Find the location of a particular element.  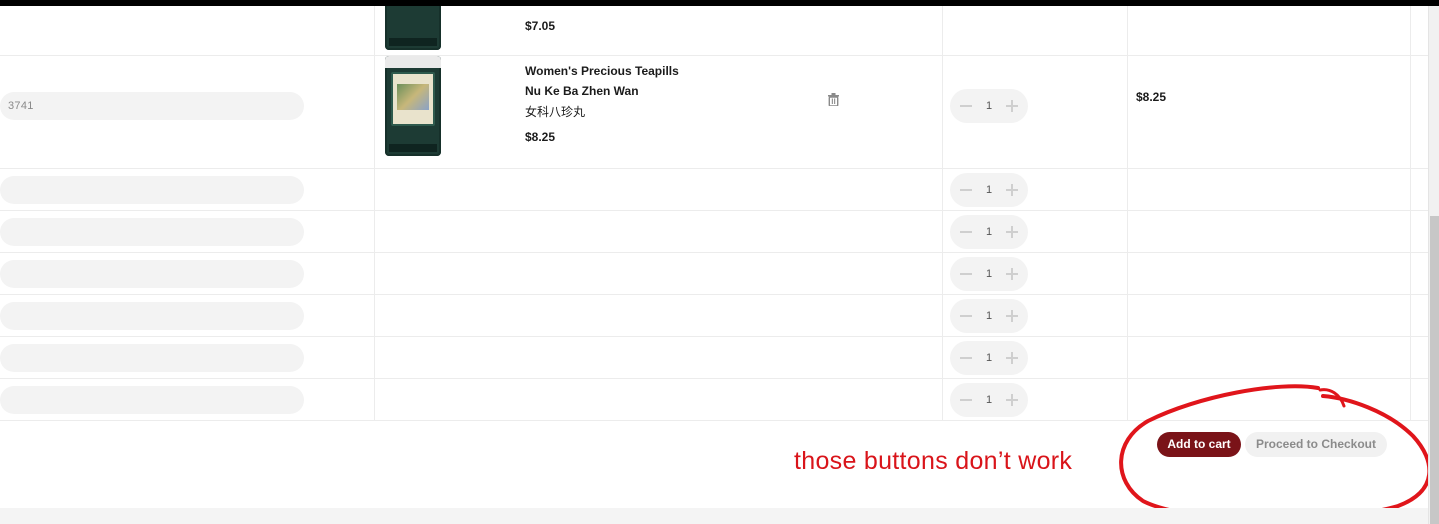

product-price: $8.25 is located at coordinates (540, 137).